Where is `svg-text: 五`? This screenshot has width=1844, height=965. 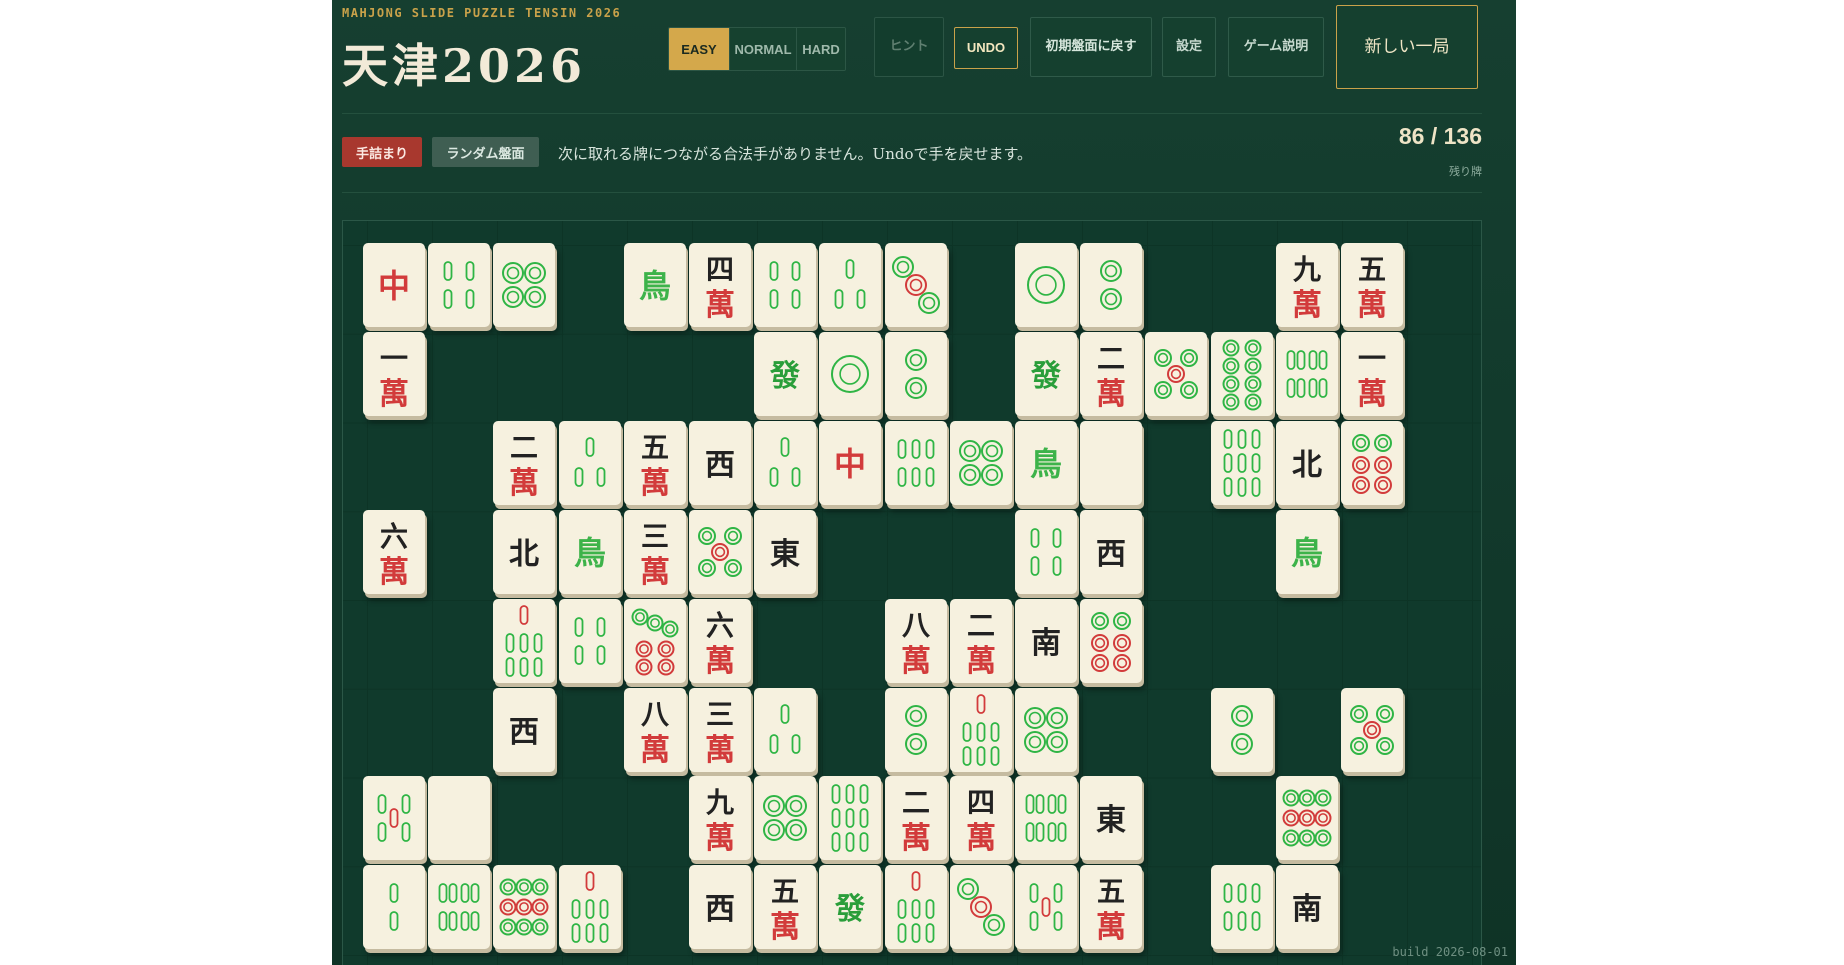
svg-text: 五 is located at coordinates (785, 891).